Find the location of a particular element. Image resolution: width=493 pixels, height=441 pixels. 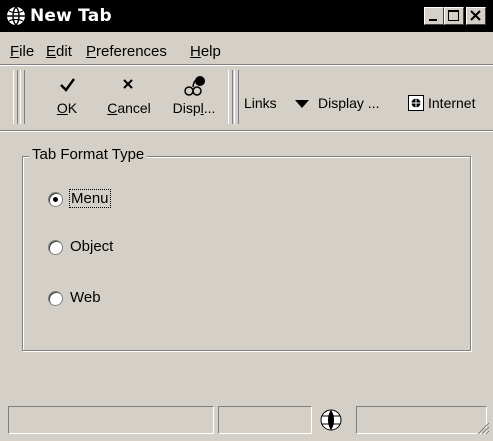

minimize-icon is located at coordinates (433, 20).